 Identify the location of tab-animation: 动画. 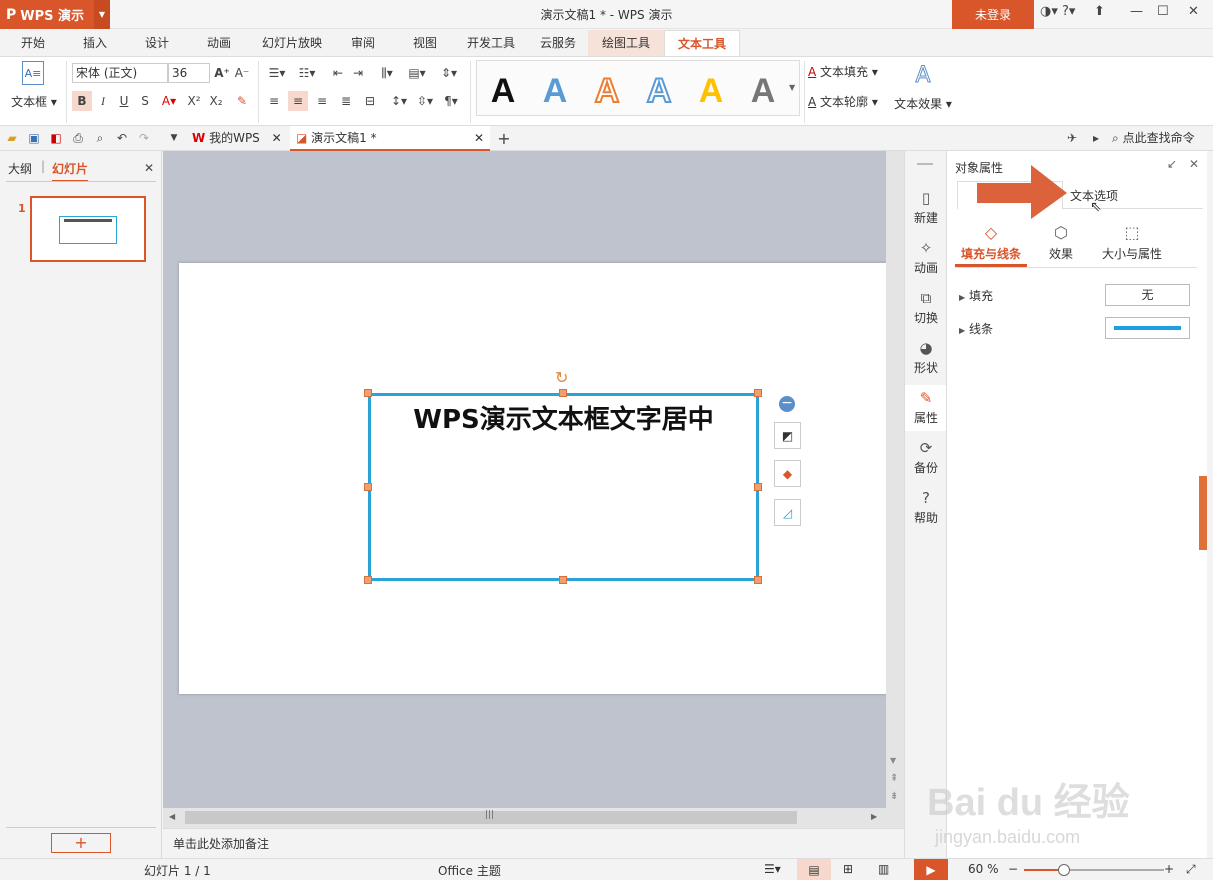
(219, 43).